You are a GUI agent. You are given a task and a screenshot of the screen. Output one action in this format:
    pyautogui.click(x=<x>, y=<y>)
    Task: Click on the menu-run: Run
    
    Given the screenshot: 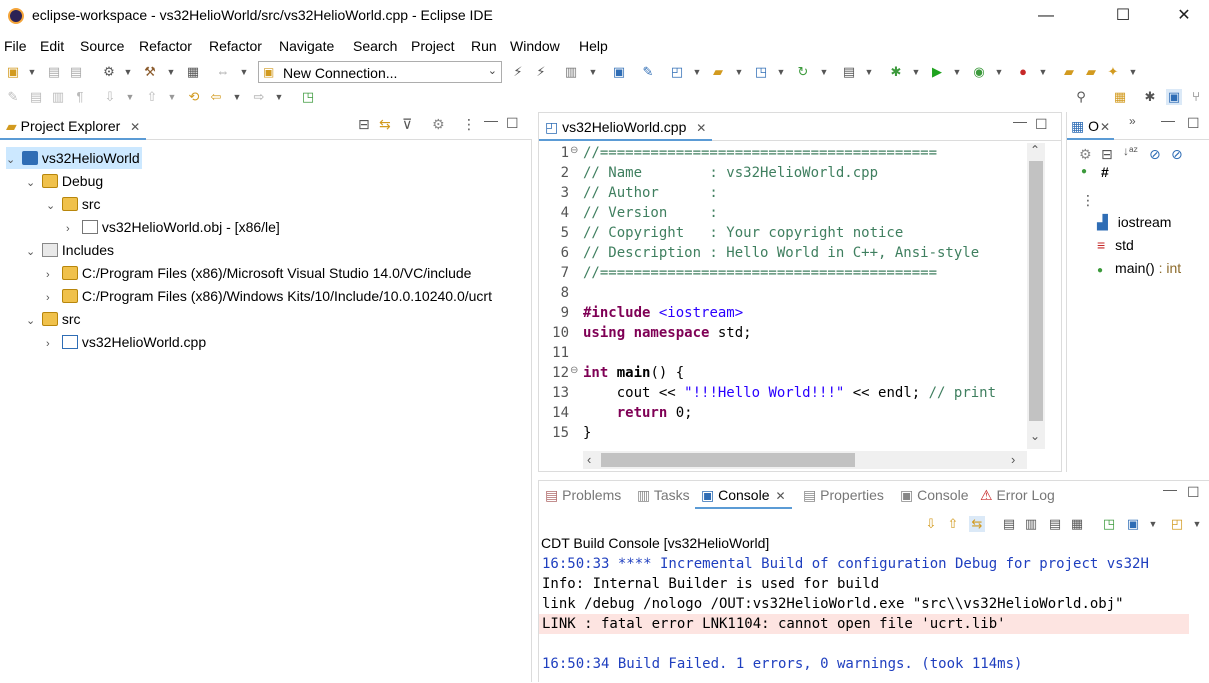 What is the action you would take?
    pyautogui.click(x=484, y=46)
    